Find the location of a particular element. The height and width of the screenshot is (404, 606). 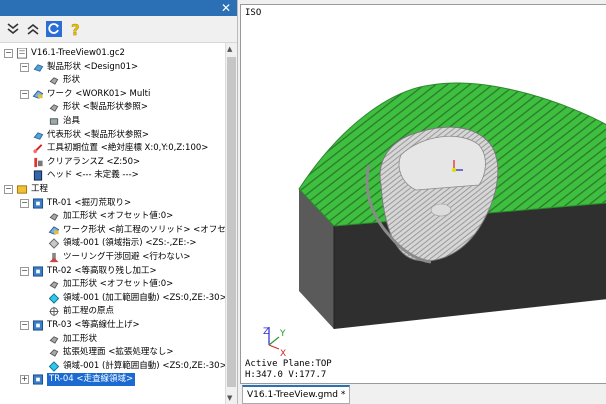

tree-item-label: ワーク <WORK01> Multi is located at coordinates (99, 93).